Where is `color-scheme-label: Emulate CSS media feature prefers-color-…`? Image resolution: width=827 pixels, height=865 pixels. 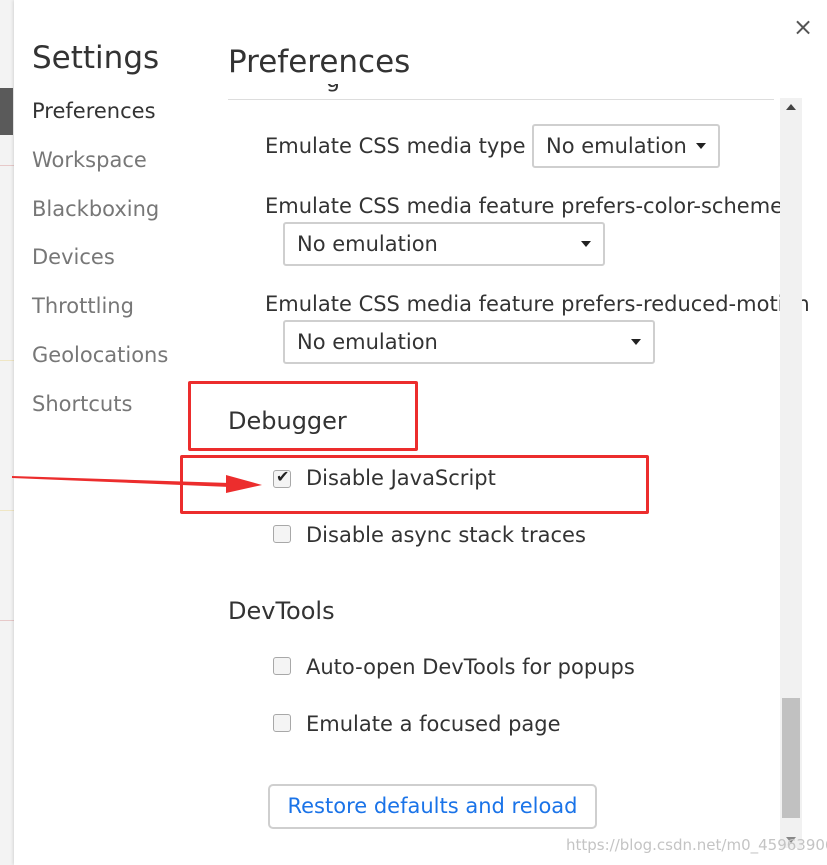 color-scheme-label: Emulate CSS media feature prefers-color-… is located at coordinates (524, 206).